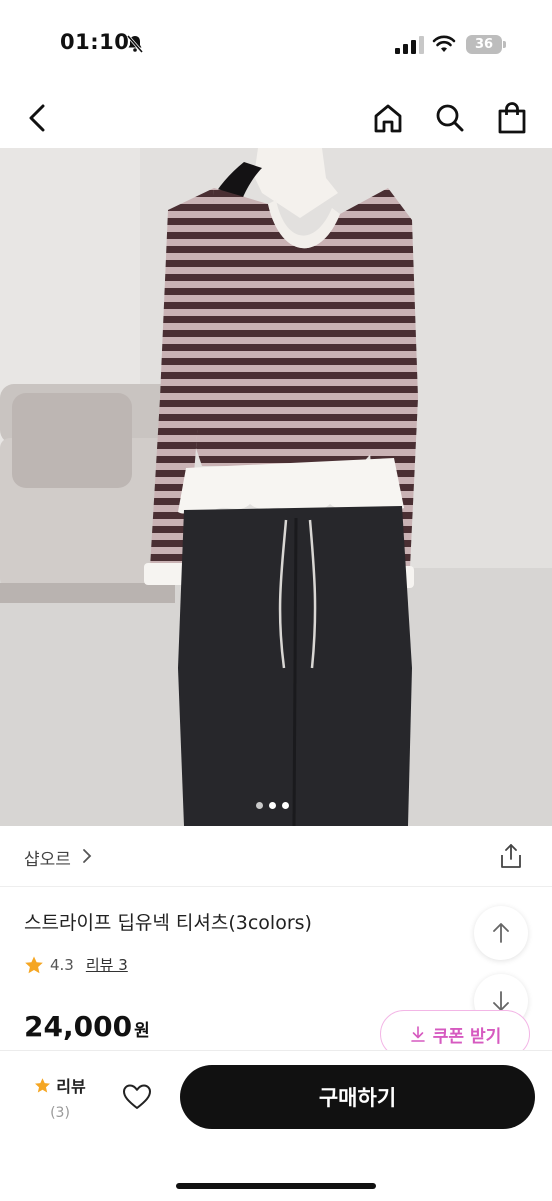  Describe the element at coordinates (409, 45) in the screenshot. I see `signal-icon` at that location.